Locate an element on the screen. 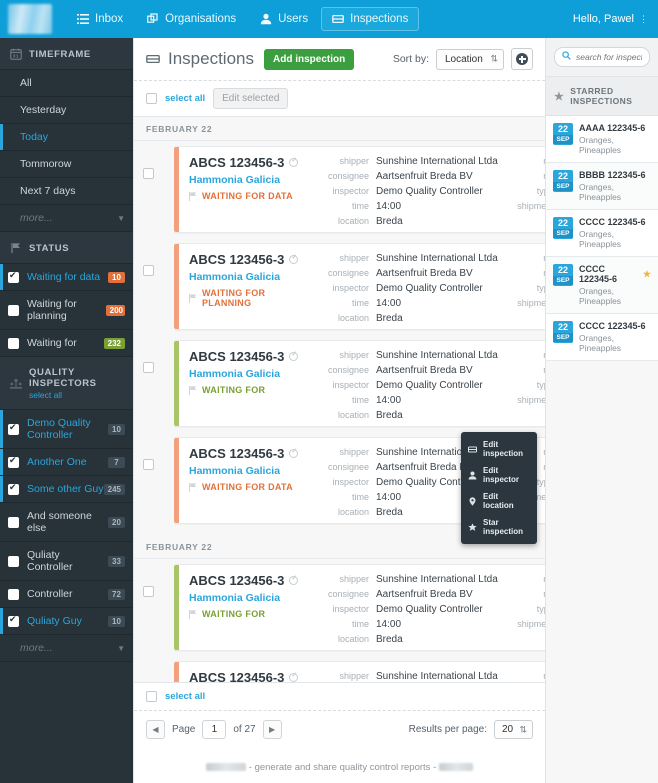 The width and height of the screenshot is (658, 783). sidebar-item-all: All is located at coordinates (66, 83).